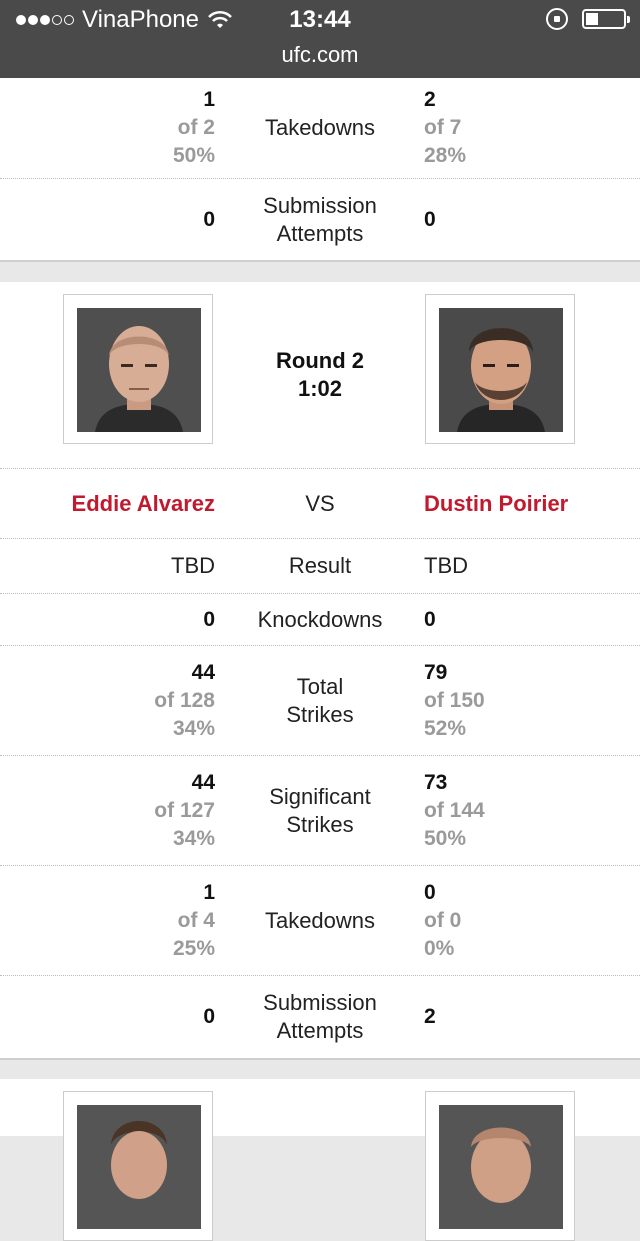 This screenshot has height=1241, width=640. I want to click on left-value: TBD, so click(193, 565).